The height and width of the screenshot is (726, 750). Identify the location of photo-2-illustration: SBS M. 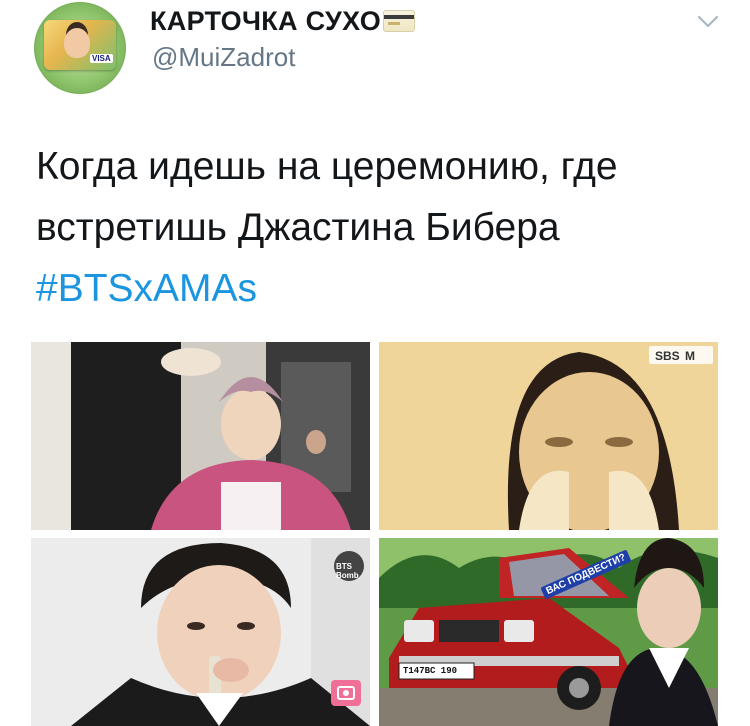
(548, 436).